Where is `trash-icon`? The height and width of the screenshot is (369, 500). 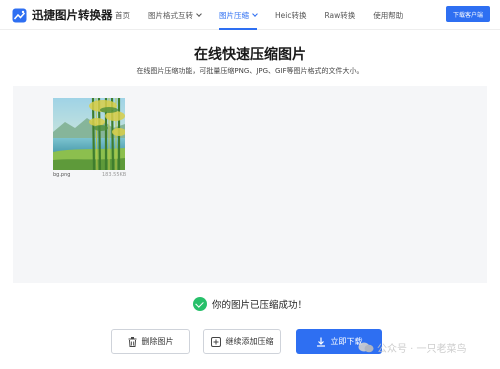 trash-icon is located at coordinates (132, 341).